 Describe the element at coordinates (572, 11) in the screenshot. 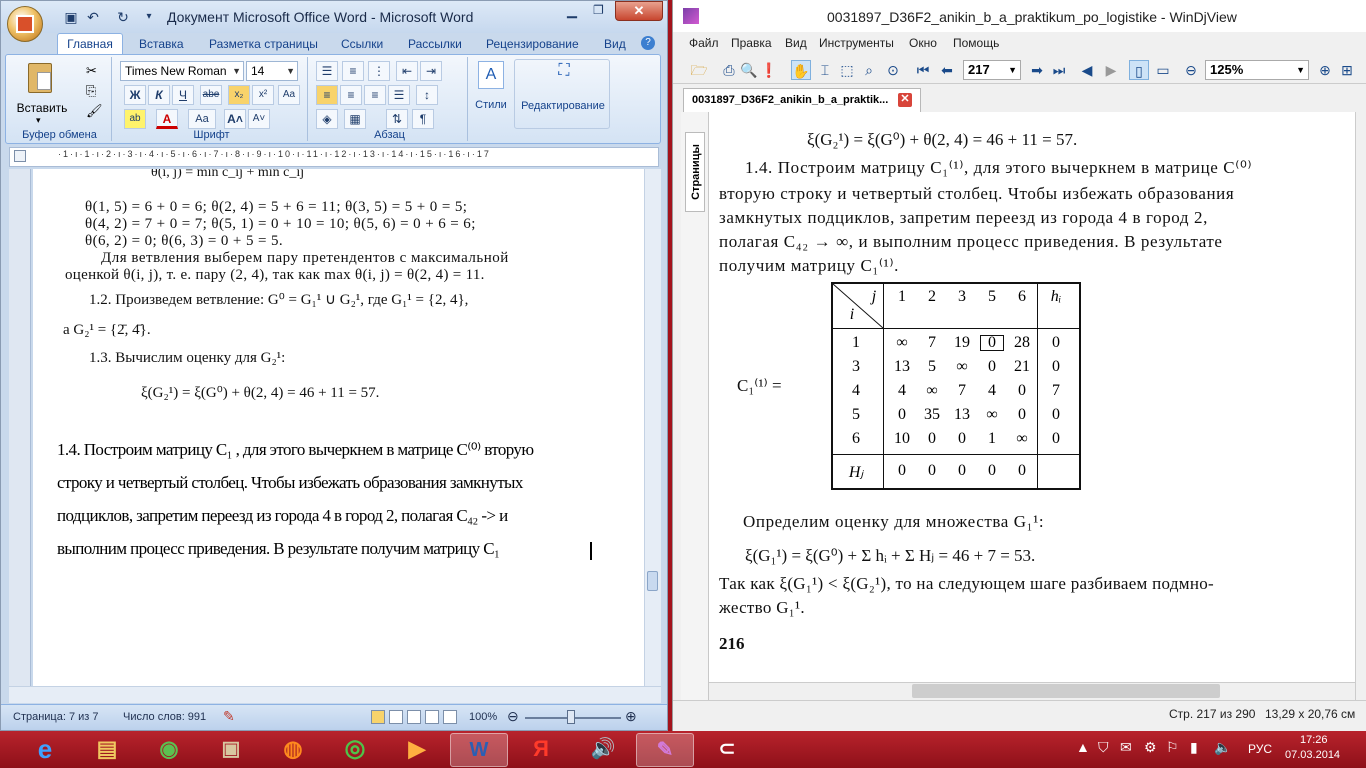

I see `minimize-button: ▁` at that location.